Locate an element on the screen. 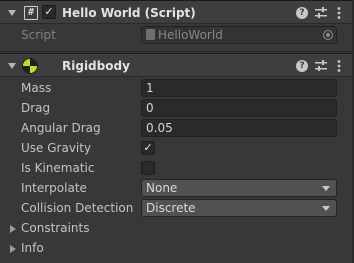  interpolate-label: Interpolate is located at coordinates (54, 188).